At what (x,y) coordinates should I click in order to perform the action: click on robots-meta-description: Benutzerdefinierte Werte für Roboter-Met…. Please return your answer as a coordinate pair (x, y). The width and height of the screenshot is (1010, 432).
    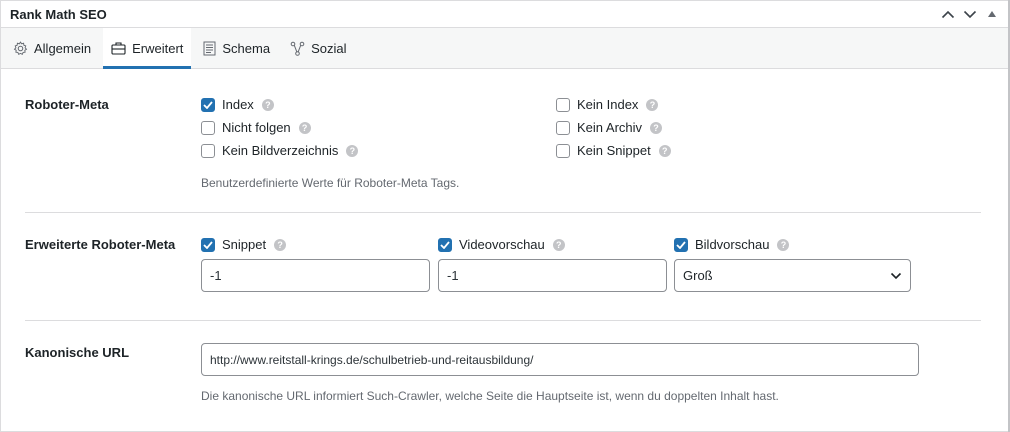
    Looking at the image, I should click on (330, 183).